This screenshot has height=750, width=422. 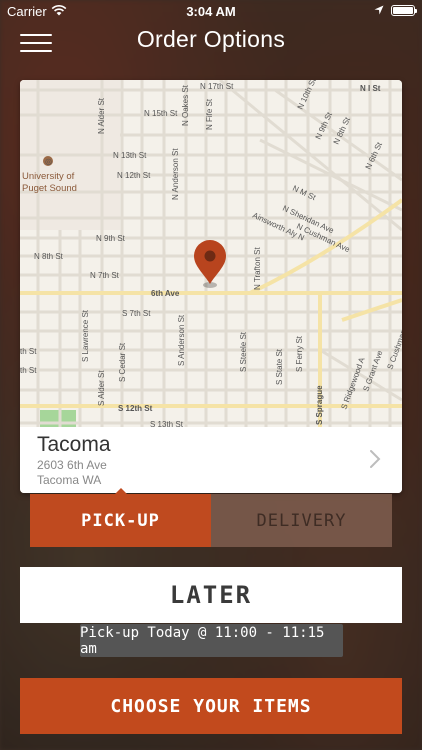 I want to click on status-bar: Carrier 3:04 AM, so click(x=211, y=11).